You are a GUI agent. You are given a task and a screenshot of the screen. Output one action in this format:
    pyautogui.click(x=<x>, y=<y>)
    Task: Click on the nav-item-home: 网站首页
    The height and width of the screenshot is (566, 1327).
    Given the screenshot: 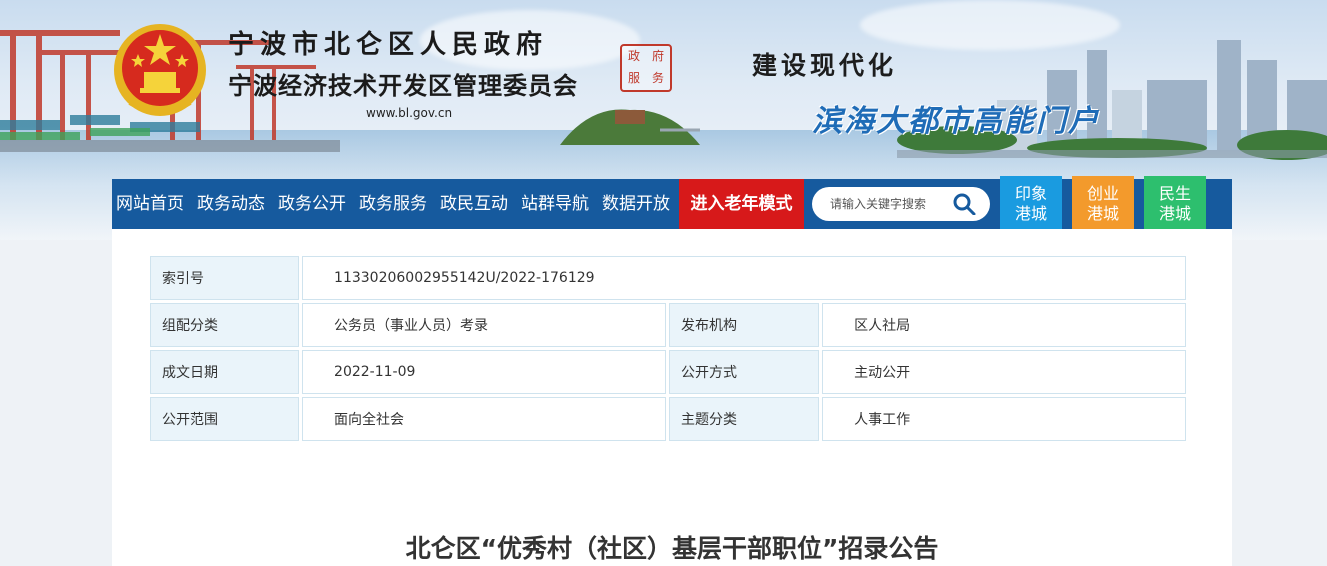 What is the action you would take?
    pyautogui.click(x=150, y=204)
    